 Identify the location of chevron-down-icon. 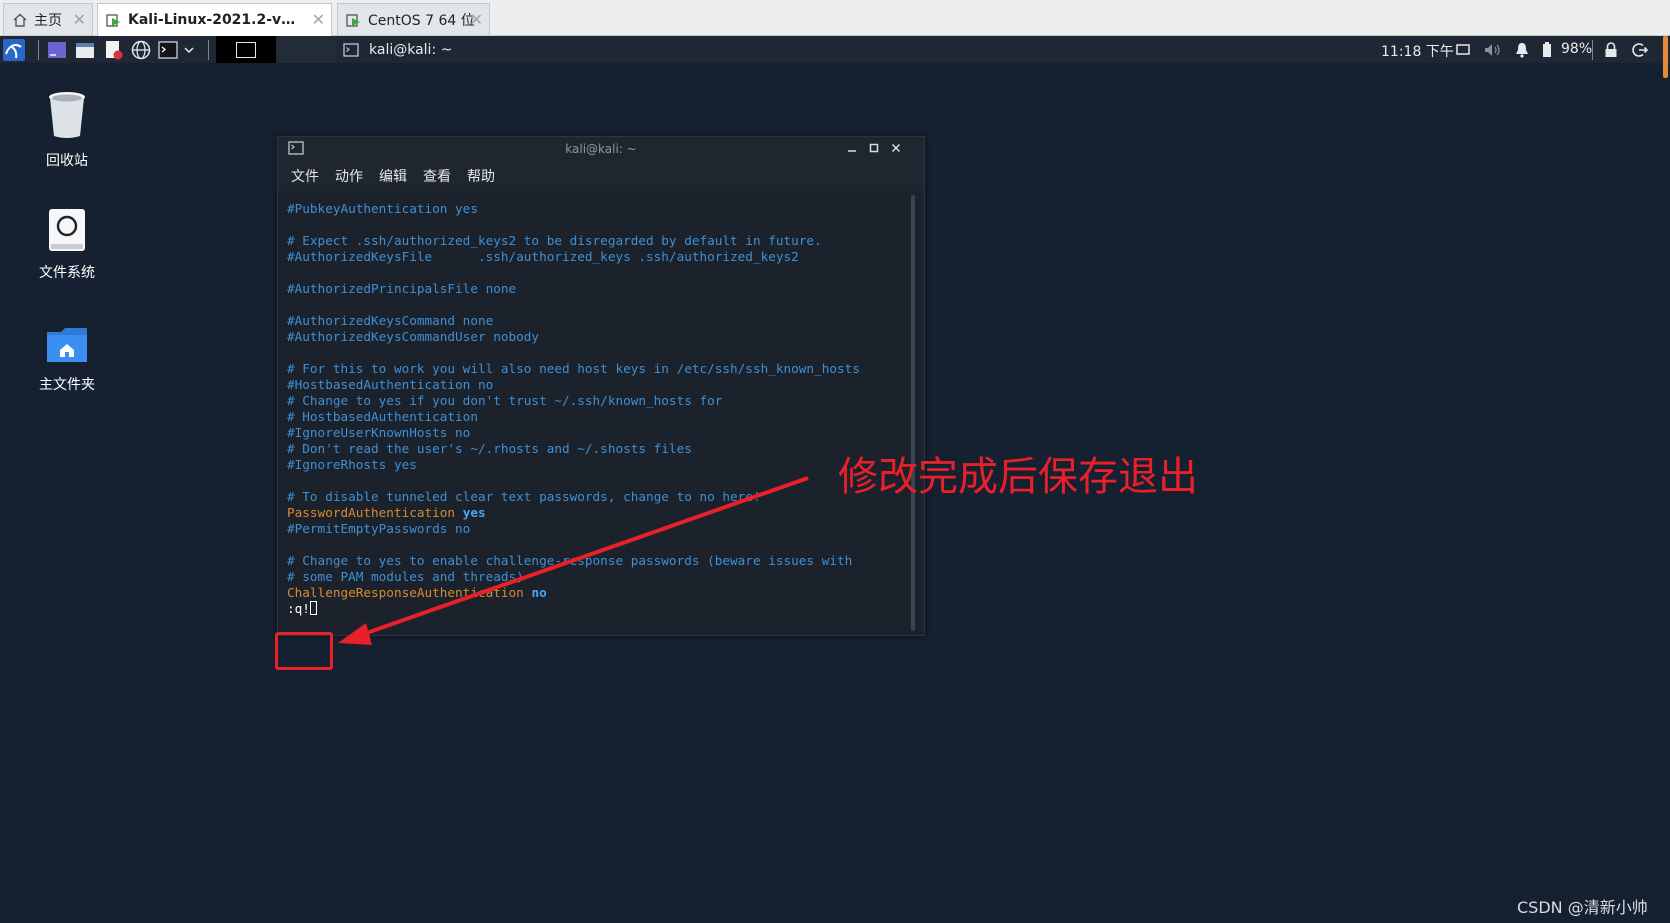
(189, 50).